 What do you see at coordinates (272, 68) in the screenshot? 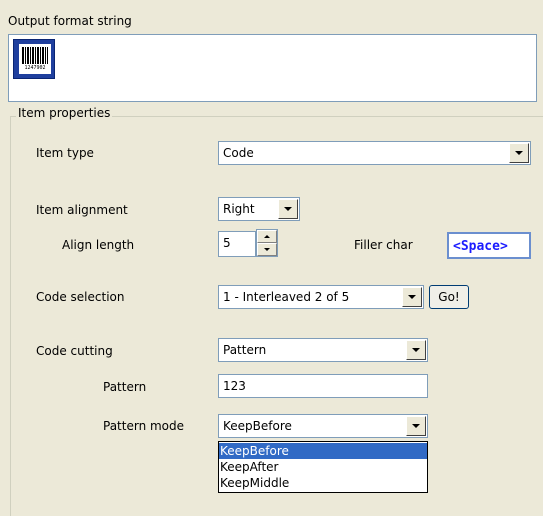
I see `output-format-box: 1247902` at bounding box center [272, 68].